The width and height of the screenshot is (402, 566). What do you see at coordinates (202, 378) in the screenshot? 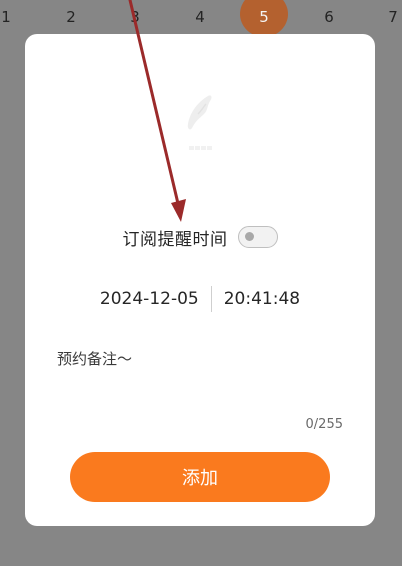
I see `note-input` at bounding box center [202, 378].